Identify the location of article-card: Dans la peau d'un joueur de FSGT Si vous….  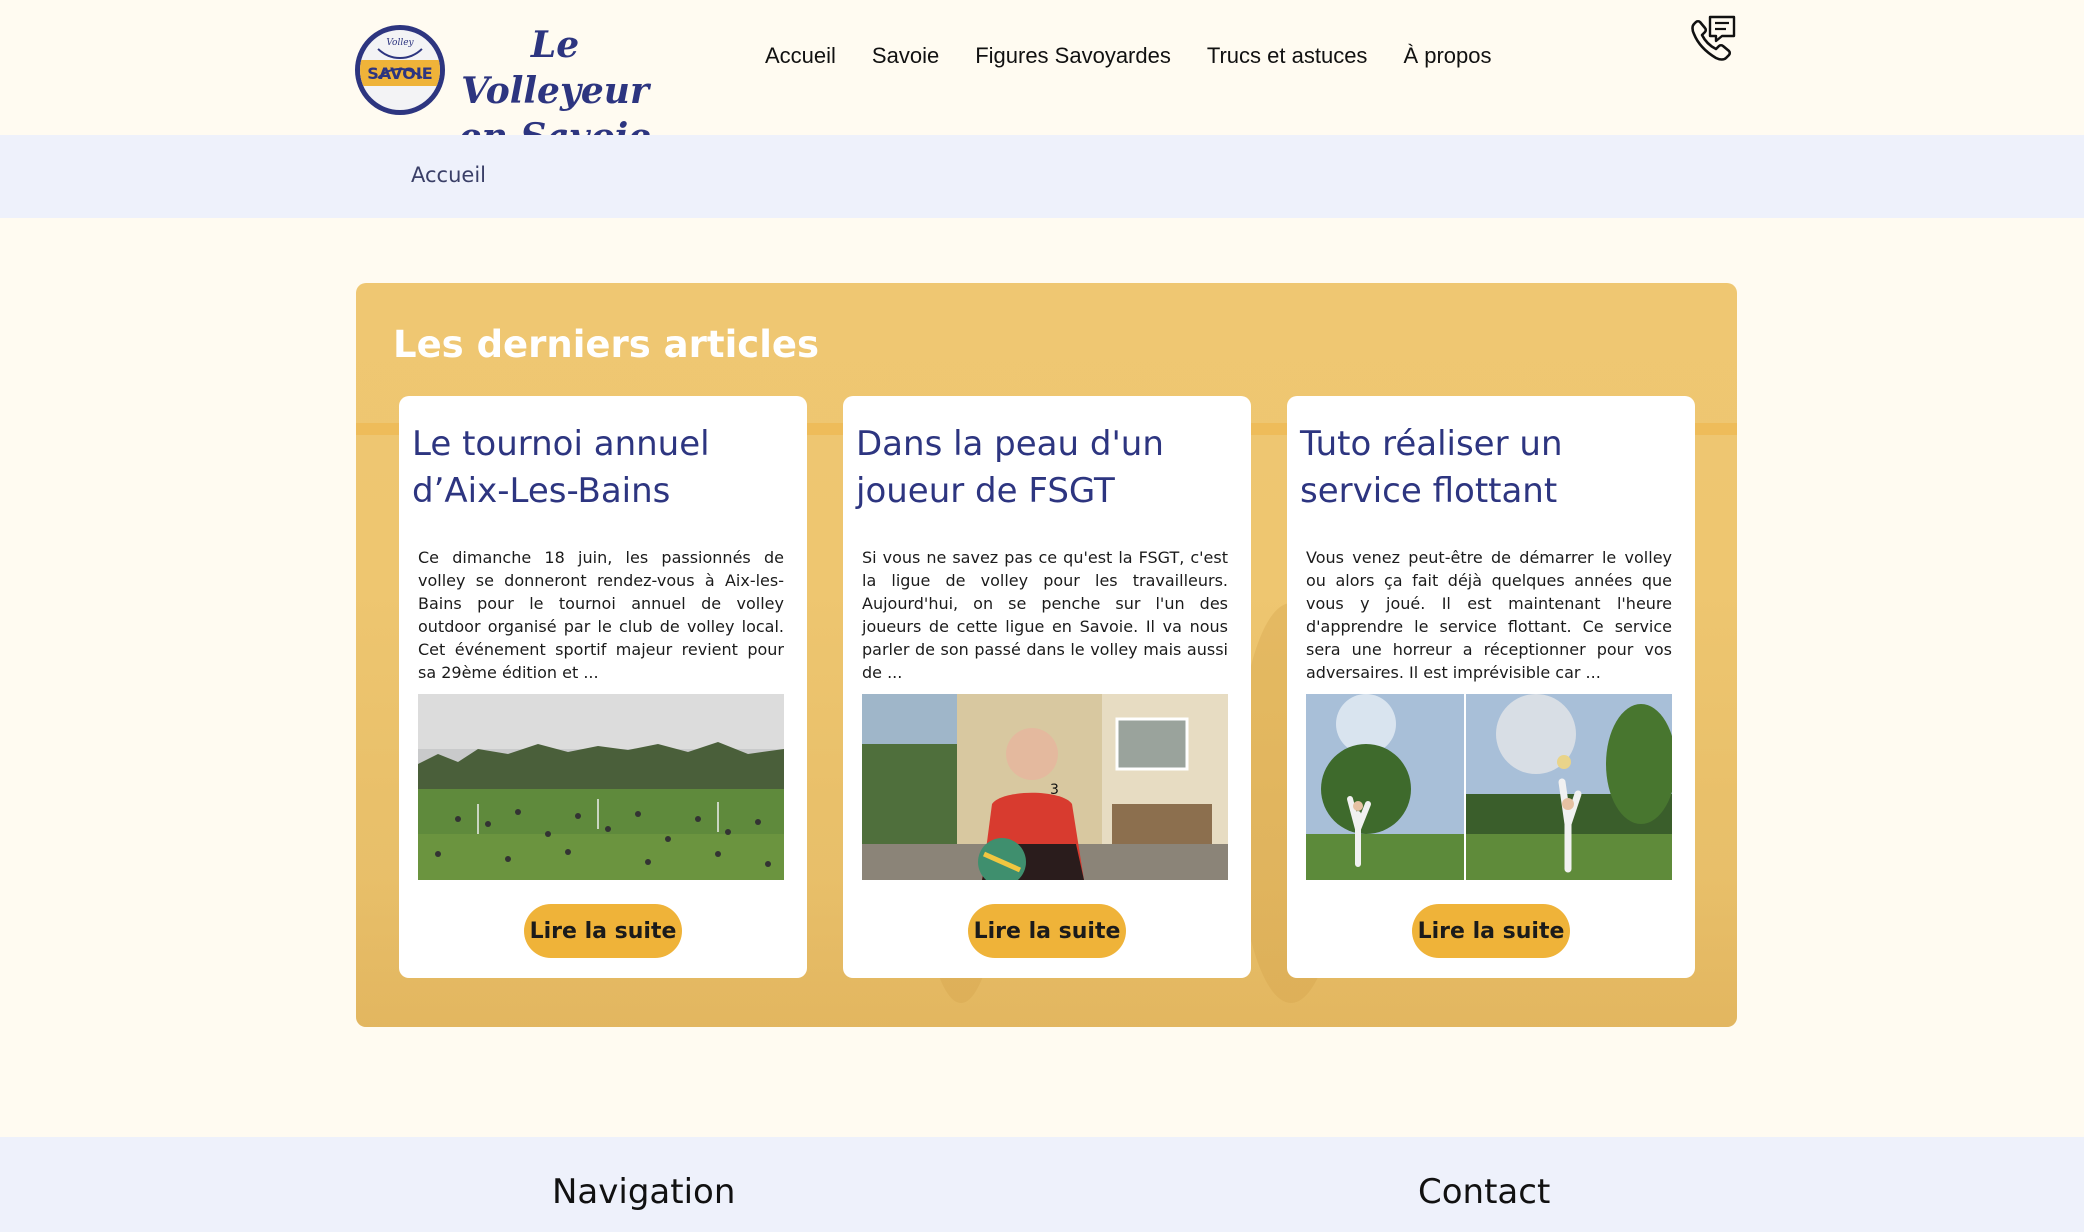
(1047, 687).